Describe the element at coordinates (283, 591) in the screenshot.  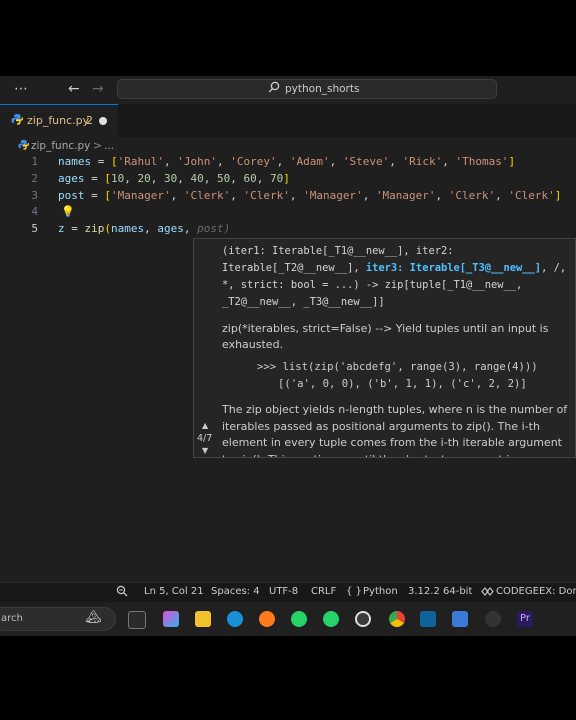
I see `encoding: UTF-8` at that location.